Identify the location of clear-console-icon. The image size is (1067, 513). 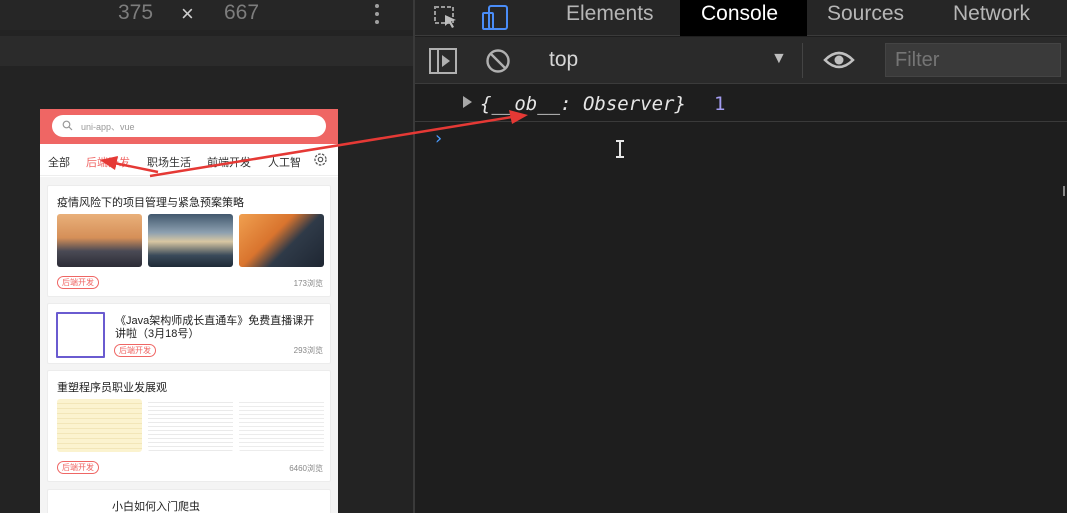
(498, 61).